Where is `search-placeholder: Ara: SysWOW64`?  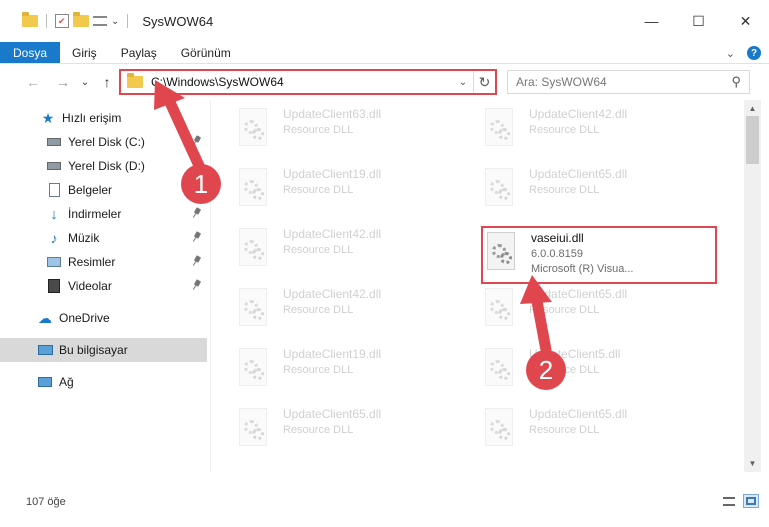
search-placeholder: Ara: SysWOW64 is located at coordinates (561, 82).